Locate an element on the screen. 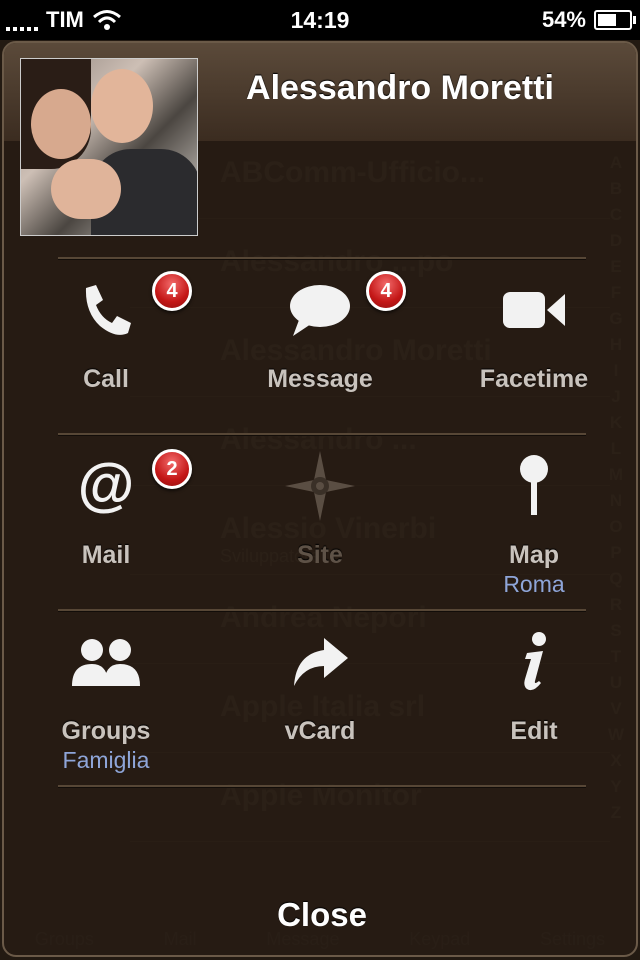  phone-icon is located at coordinates (108, 310).